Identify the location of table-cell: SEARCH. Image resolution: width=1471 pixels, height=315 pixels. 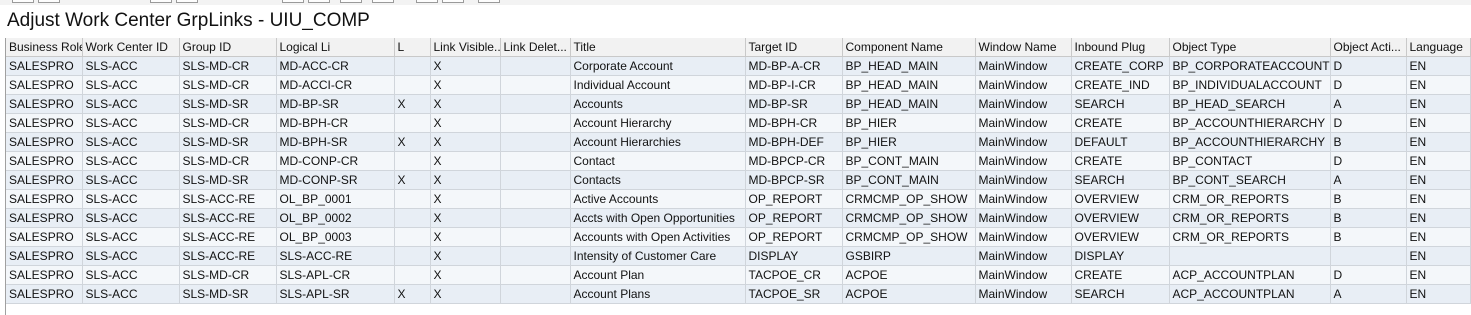
(1120, 180).